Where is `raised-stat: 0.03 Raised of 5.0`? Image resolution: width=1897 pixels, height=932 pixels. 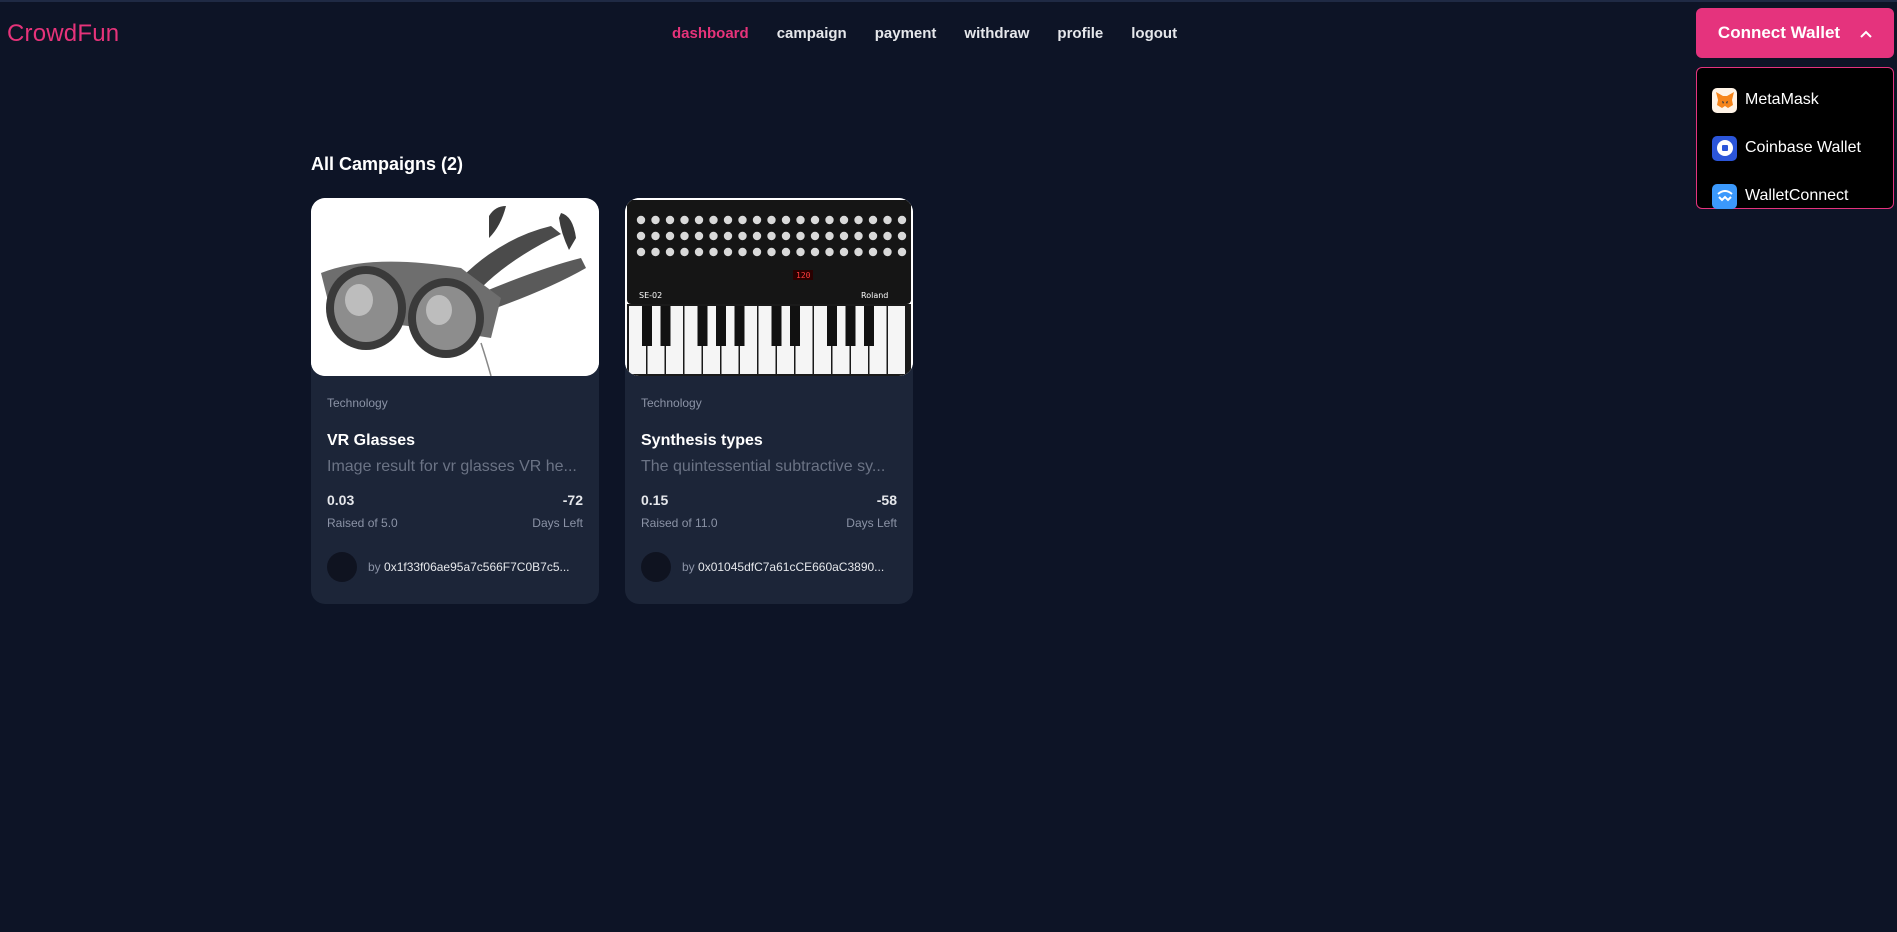
raised-stat: 0.03 Raised of 5.0 is located at coordinates (362, 511).